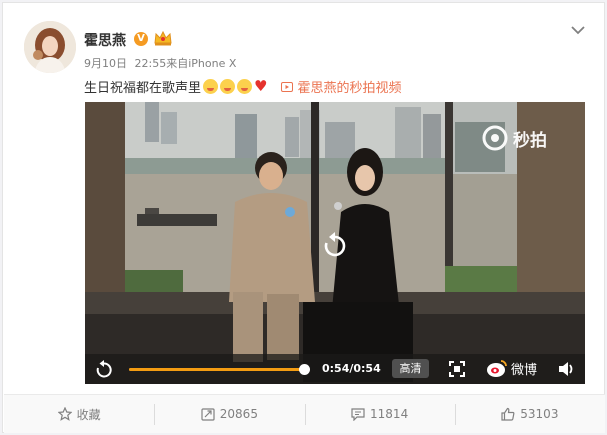 This screenshot has width=607, height=435. What do you see at coordinates (143, 88) in the screenshot?
I see `post-text: 生日祝福都在歌声里` at bounding box center [143, 88].